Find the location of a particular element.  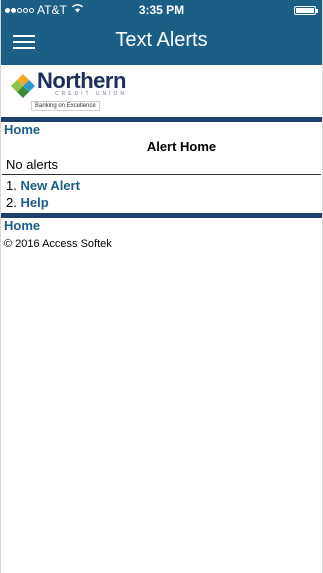

empty-alerts-message: No alerts is located at coordinates (32, 164).